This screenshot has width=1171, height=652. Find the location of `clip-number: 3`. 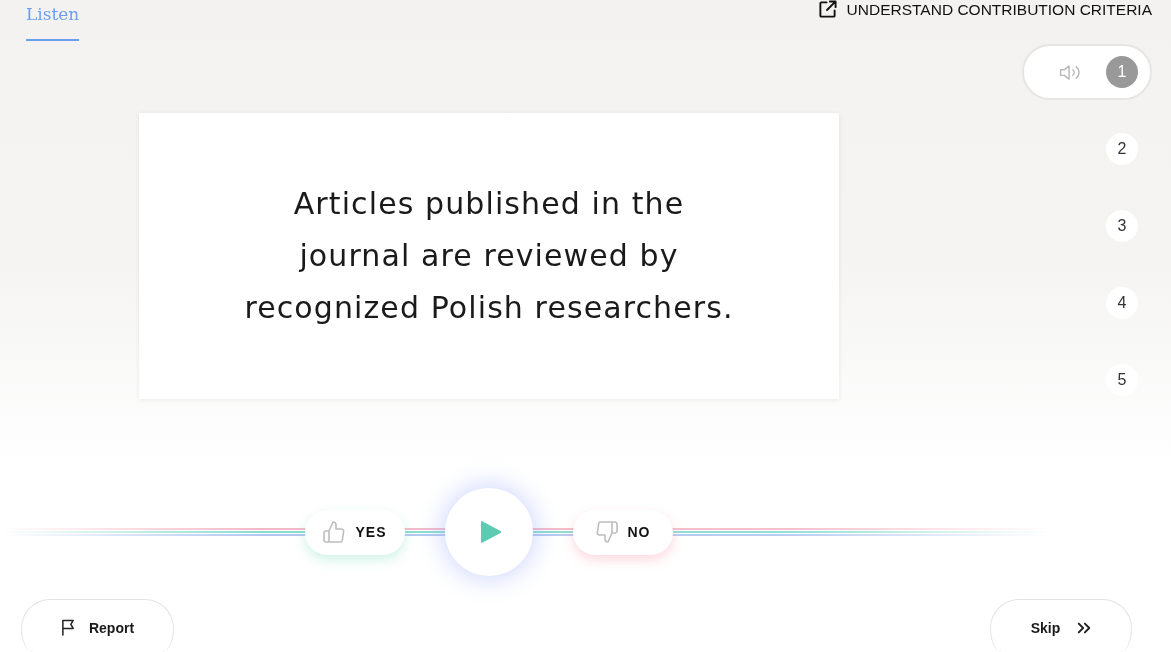

clip-number: 3 is located at coordinates (1122, 226).